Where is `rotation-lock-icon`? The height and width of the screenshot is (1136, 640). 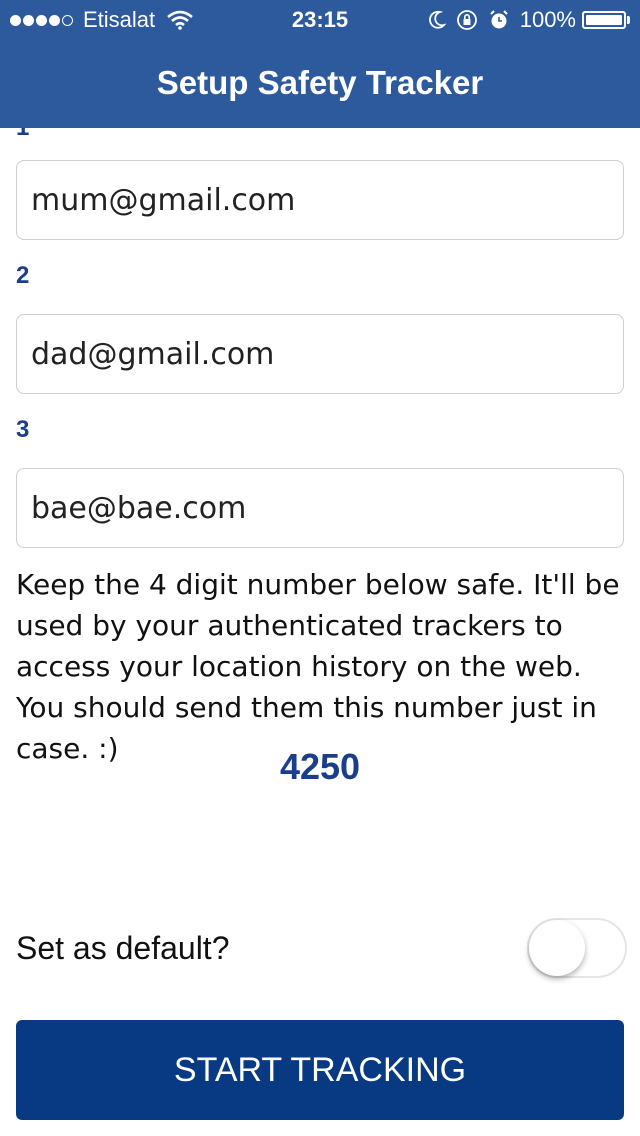 rotation-lock-icon is located at coordinates (467, 20).